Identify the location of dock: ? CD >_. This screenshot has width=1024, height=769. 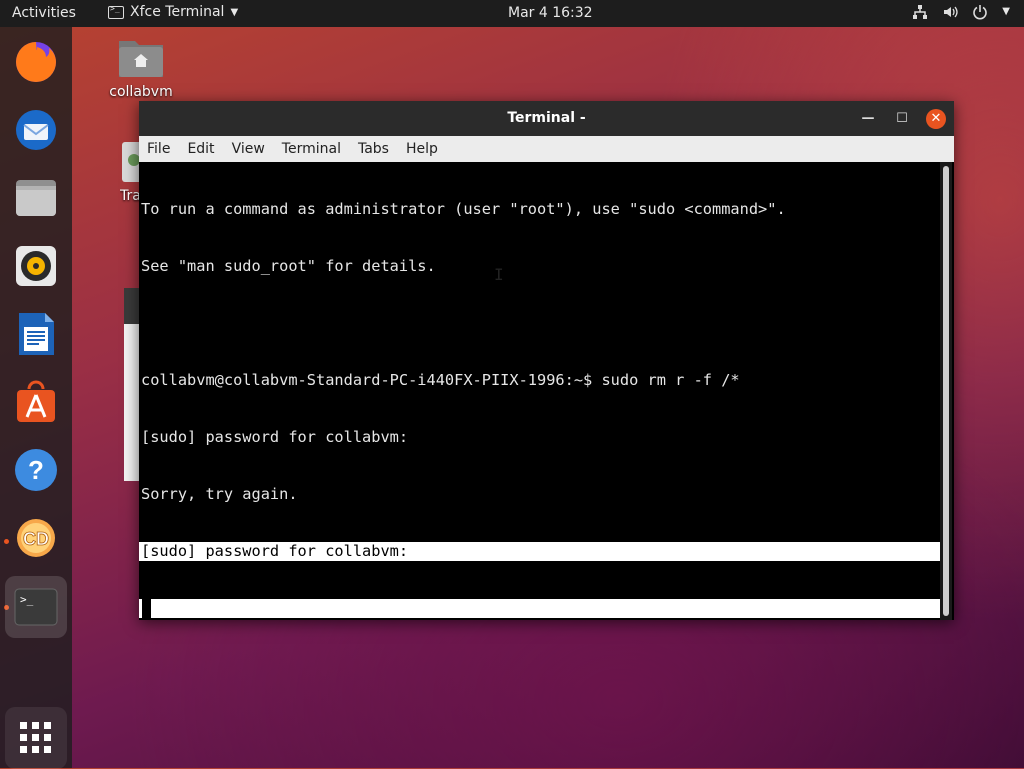
(36, 398).